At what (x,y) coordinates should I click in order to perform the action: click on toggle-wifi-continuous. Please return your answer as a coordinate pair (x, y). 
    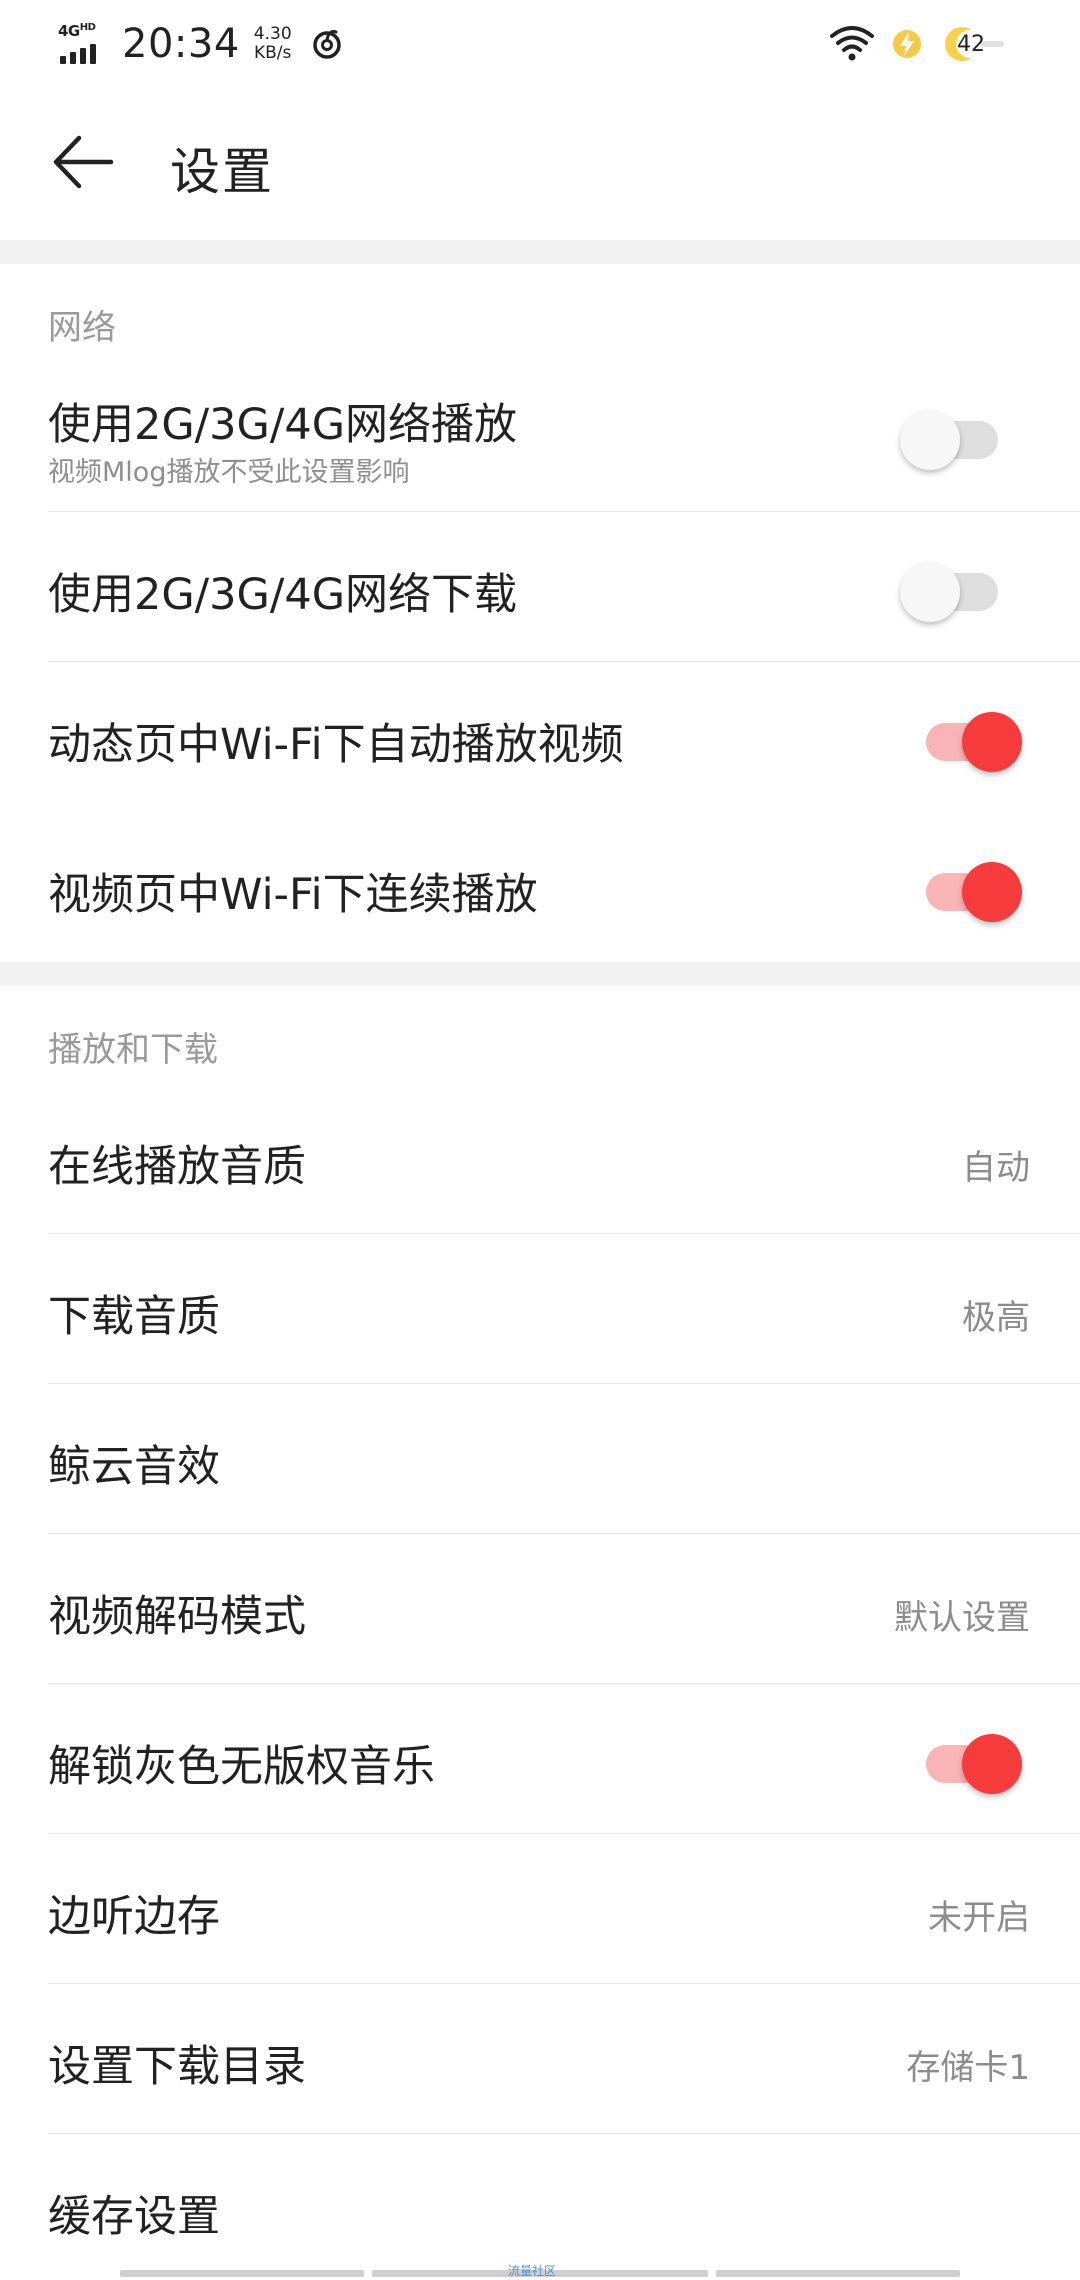
    Looking at the image, I should click on (967, 887).